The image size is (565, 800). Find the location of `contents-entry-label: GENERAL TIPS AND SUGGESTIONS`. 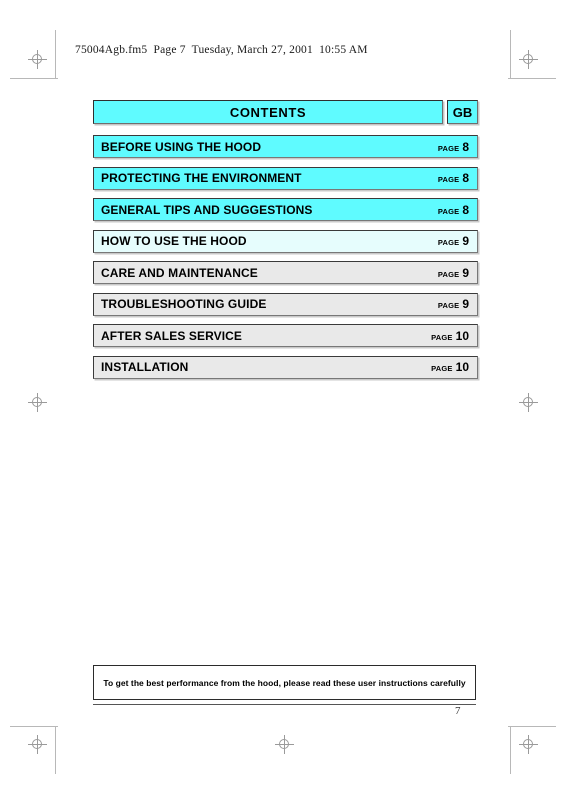

contents-entry-label: GENERAL TIPS AND SUGGESTIONS is located at coordinates (207, 209).